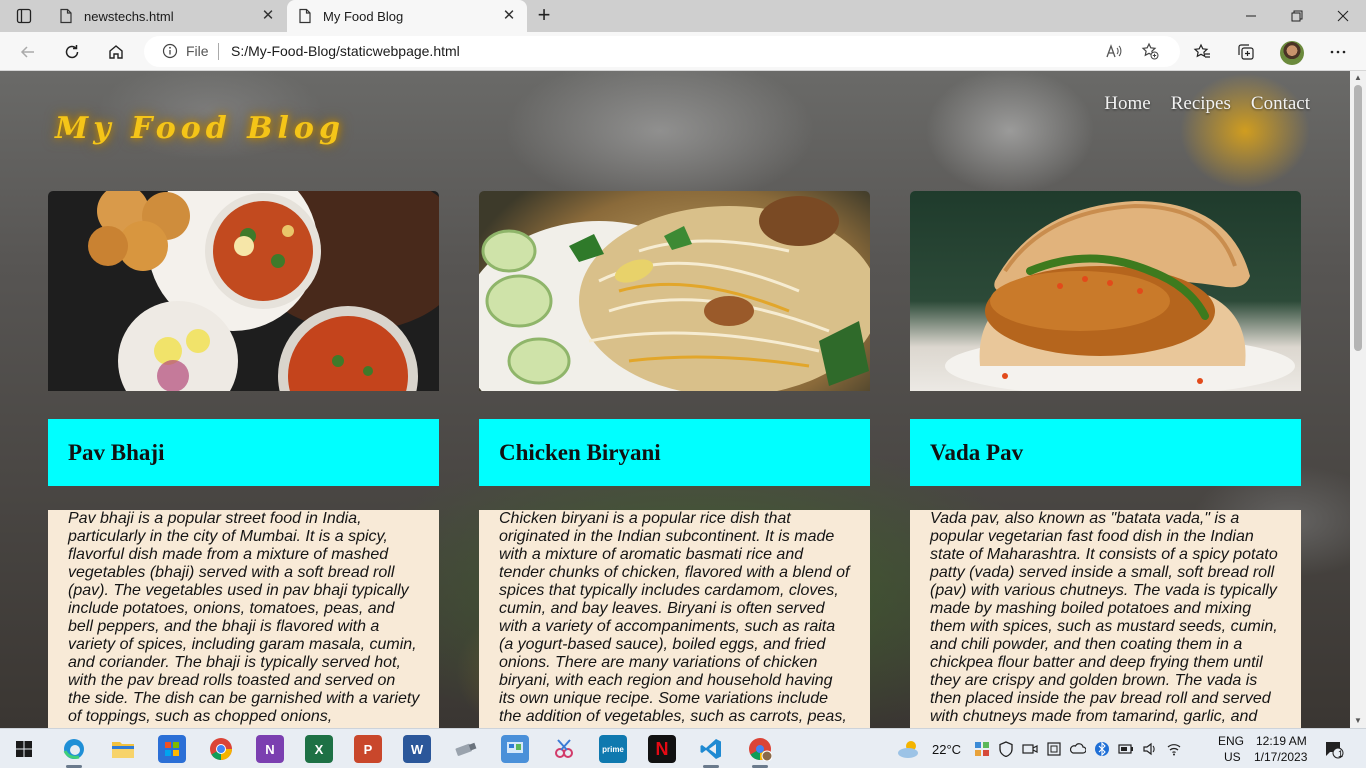 This screenshot has height=768, width=1366. I want to click on tab-title: My Food Blog, so click(363, 16).